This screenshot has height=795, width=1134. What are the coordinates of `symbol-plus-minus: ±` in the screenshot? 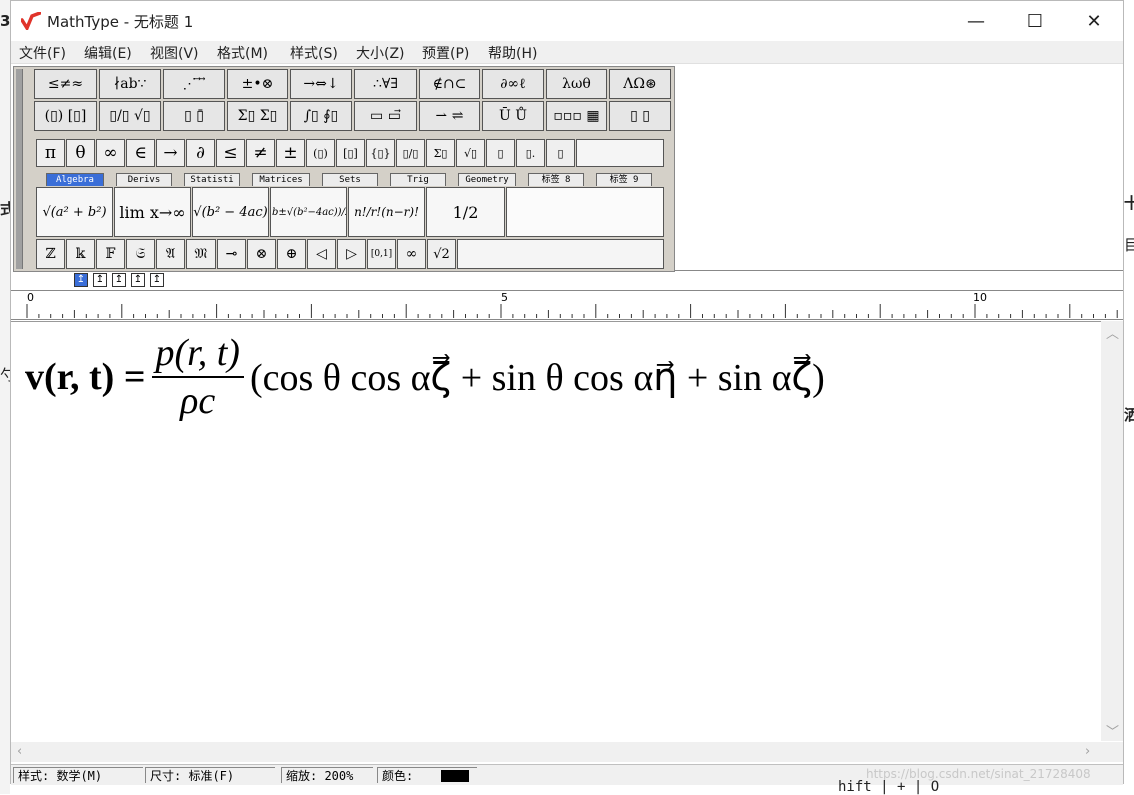 It's located at (290, 153).